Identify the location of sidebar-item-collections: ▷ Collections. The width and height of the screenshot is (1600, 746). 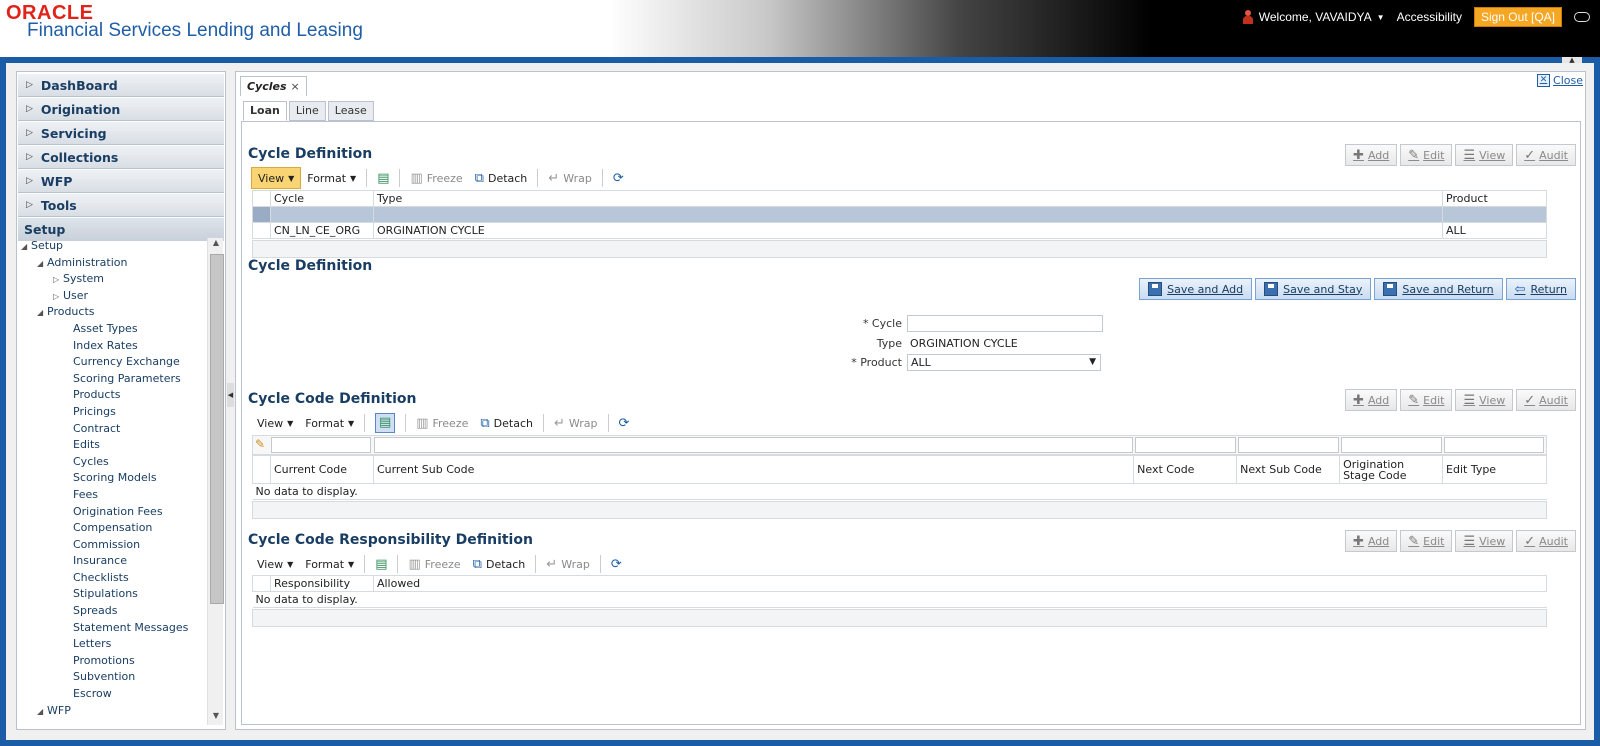
(121, 157).